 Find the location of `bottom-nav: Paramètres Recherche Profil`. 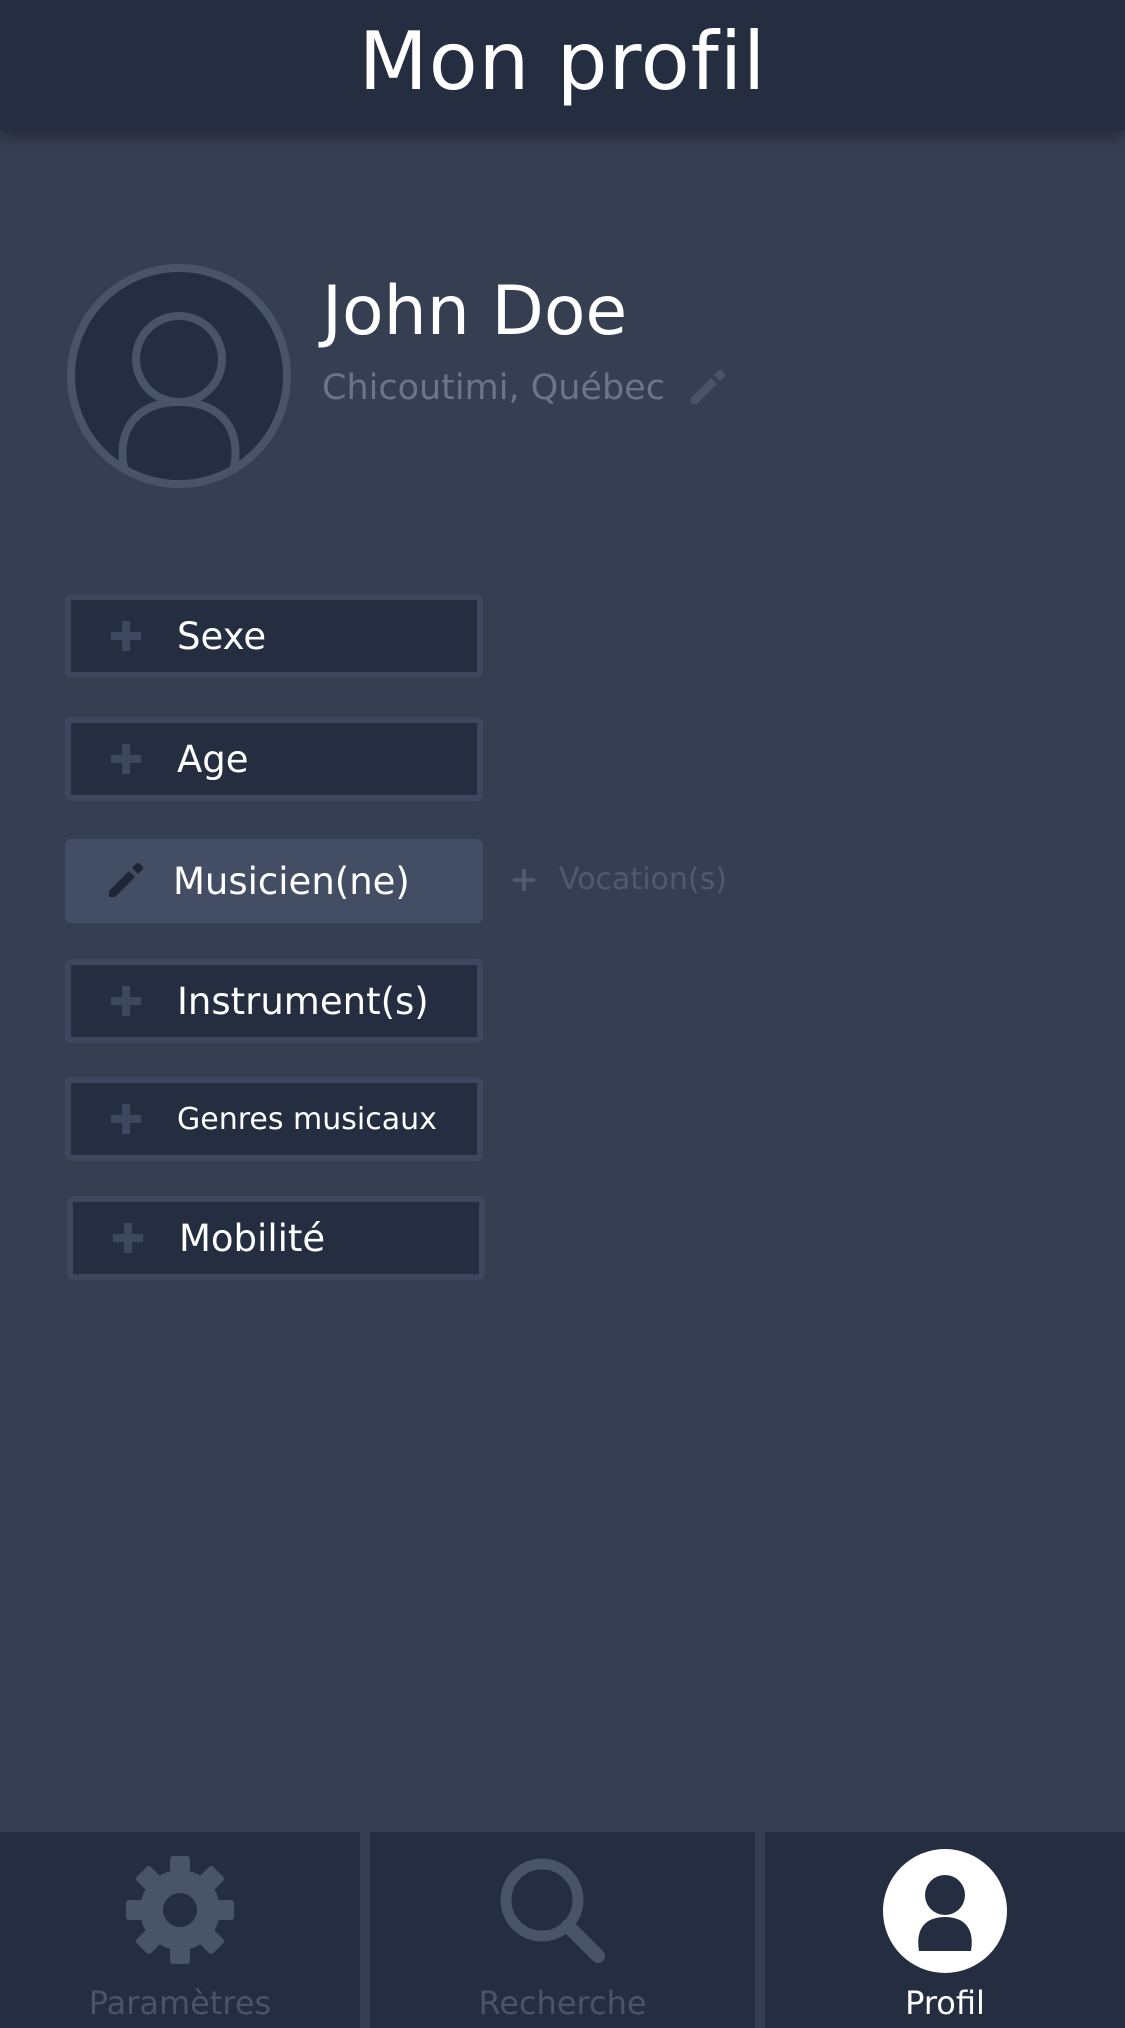

bottom-nav: Paramètres Recherche Profil is located at coordinates (562, 1930).